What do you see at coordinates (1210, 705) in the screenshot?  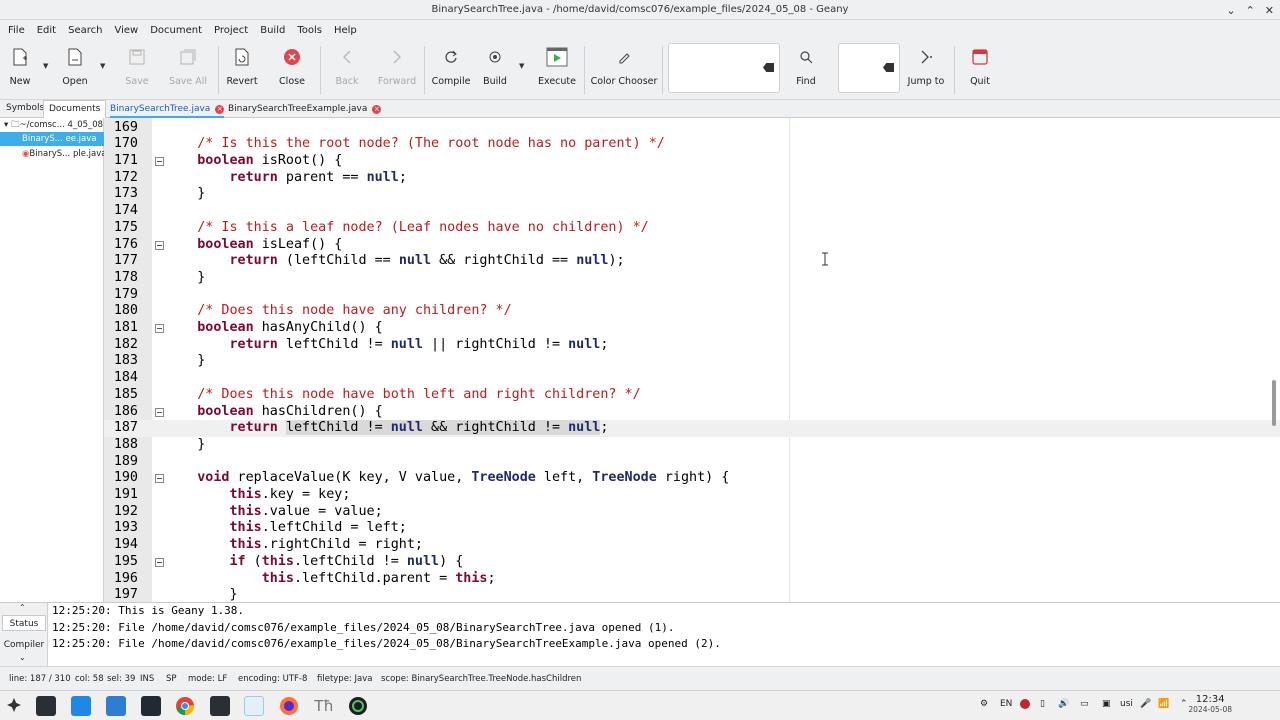 I see `clock: 12:34 2024-05-08` at bounding box center [1210, 705].